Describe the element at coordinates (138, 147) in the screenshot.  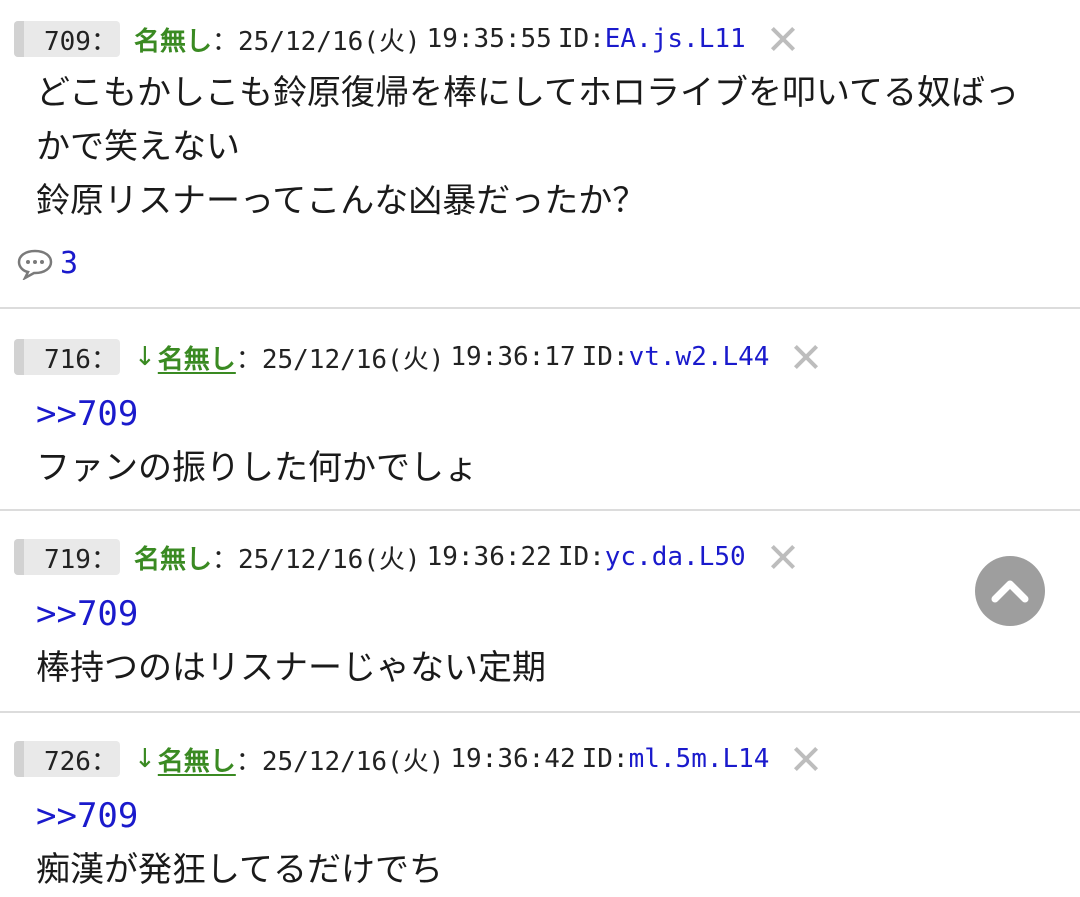
I see `post-line: かで笑えない` at that location.